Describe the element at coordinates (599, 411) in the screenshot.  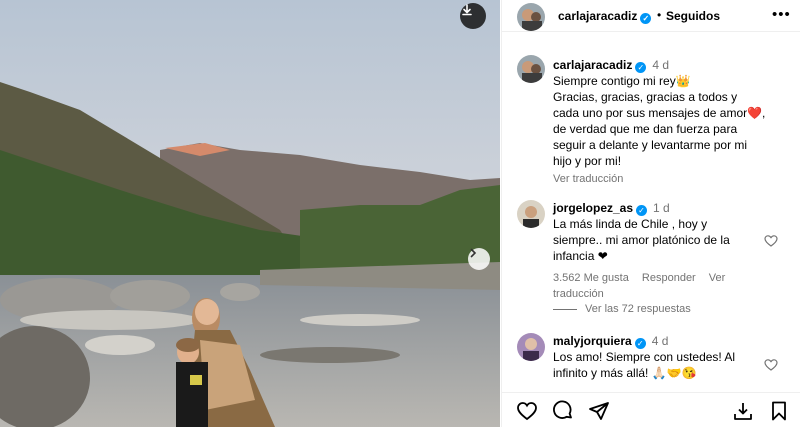
I see `share-icon` at that location.